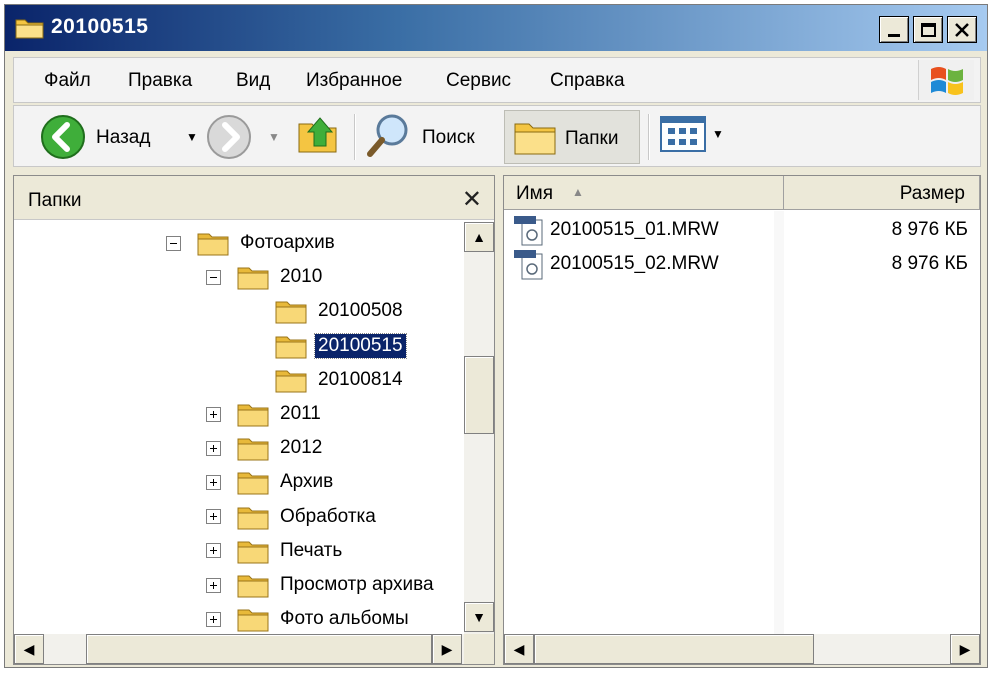  What do you see at coordinates (932, 193) in the screenshot?
I see `column-size-label: Размер` at bounding box center [932, 193].